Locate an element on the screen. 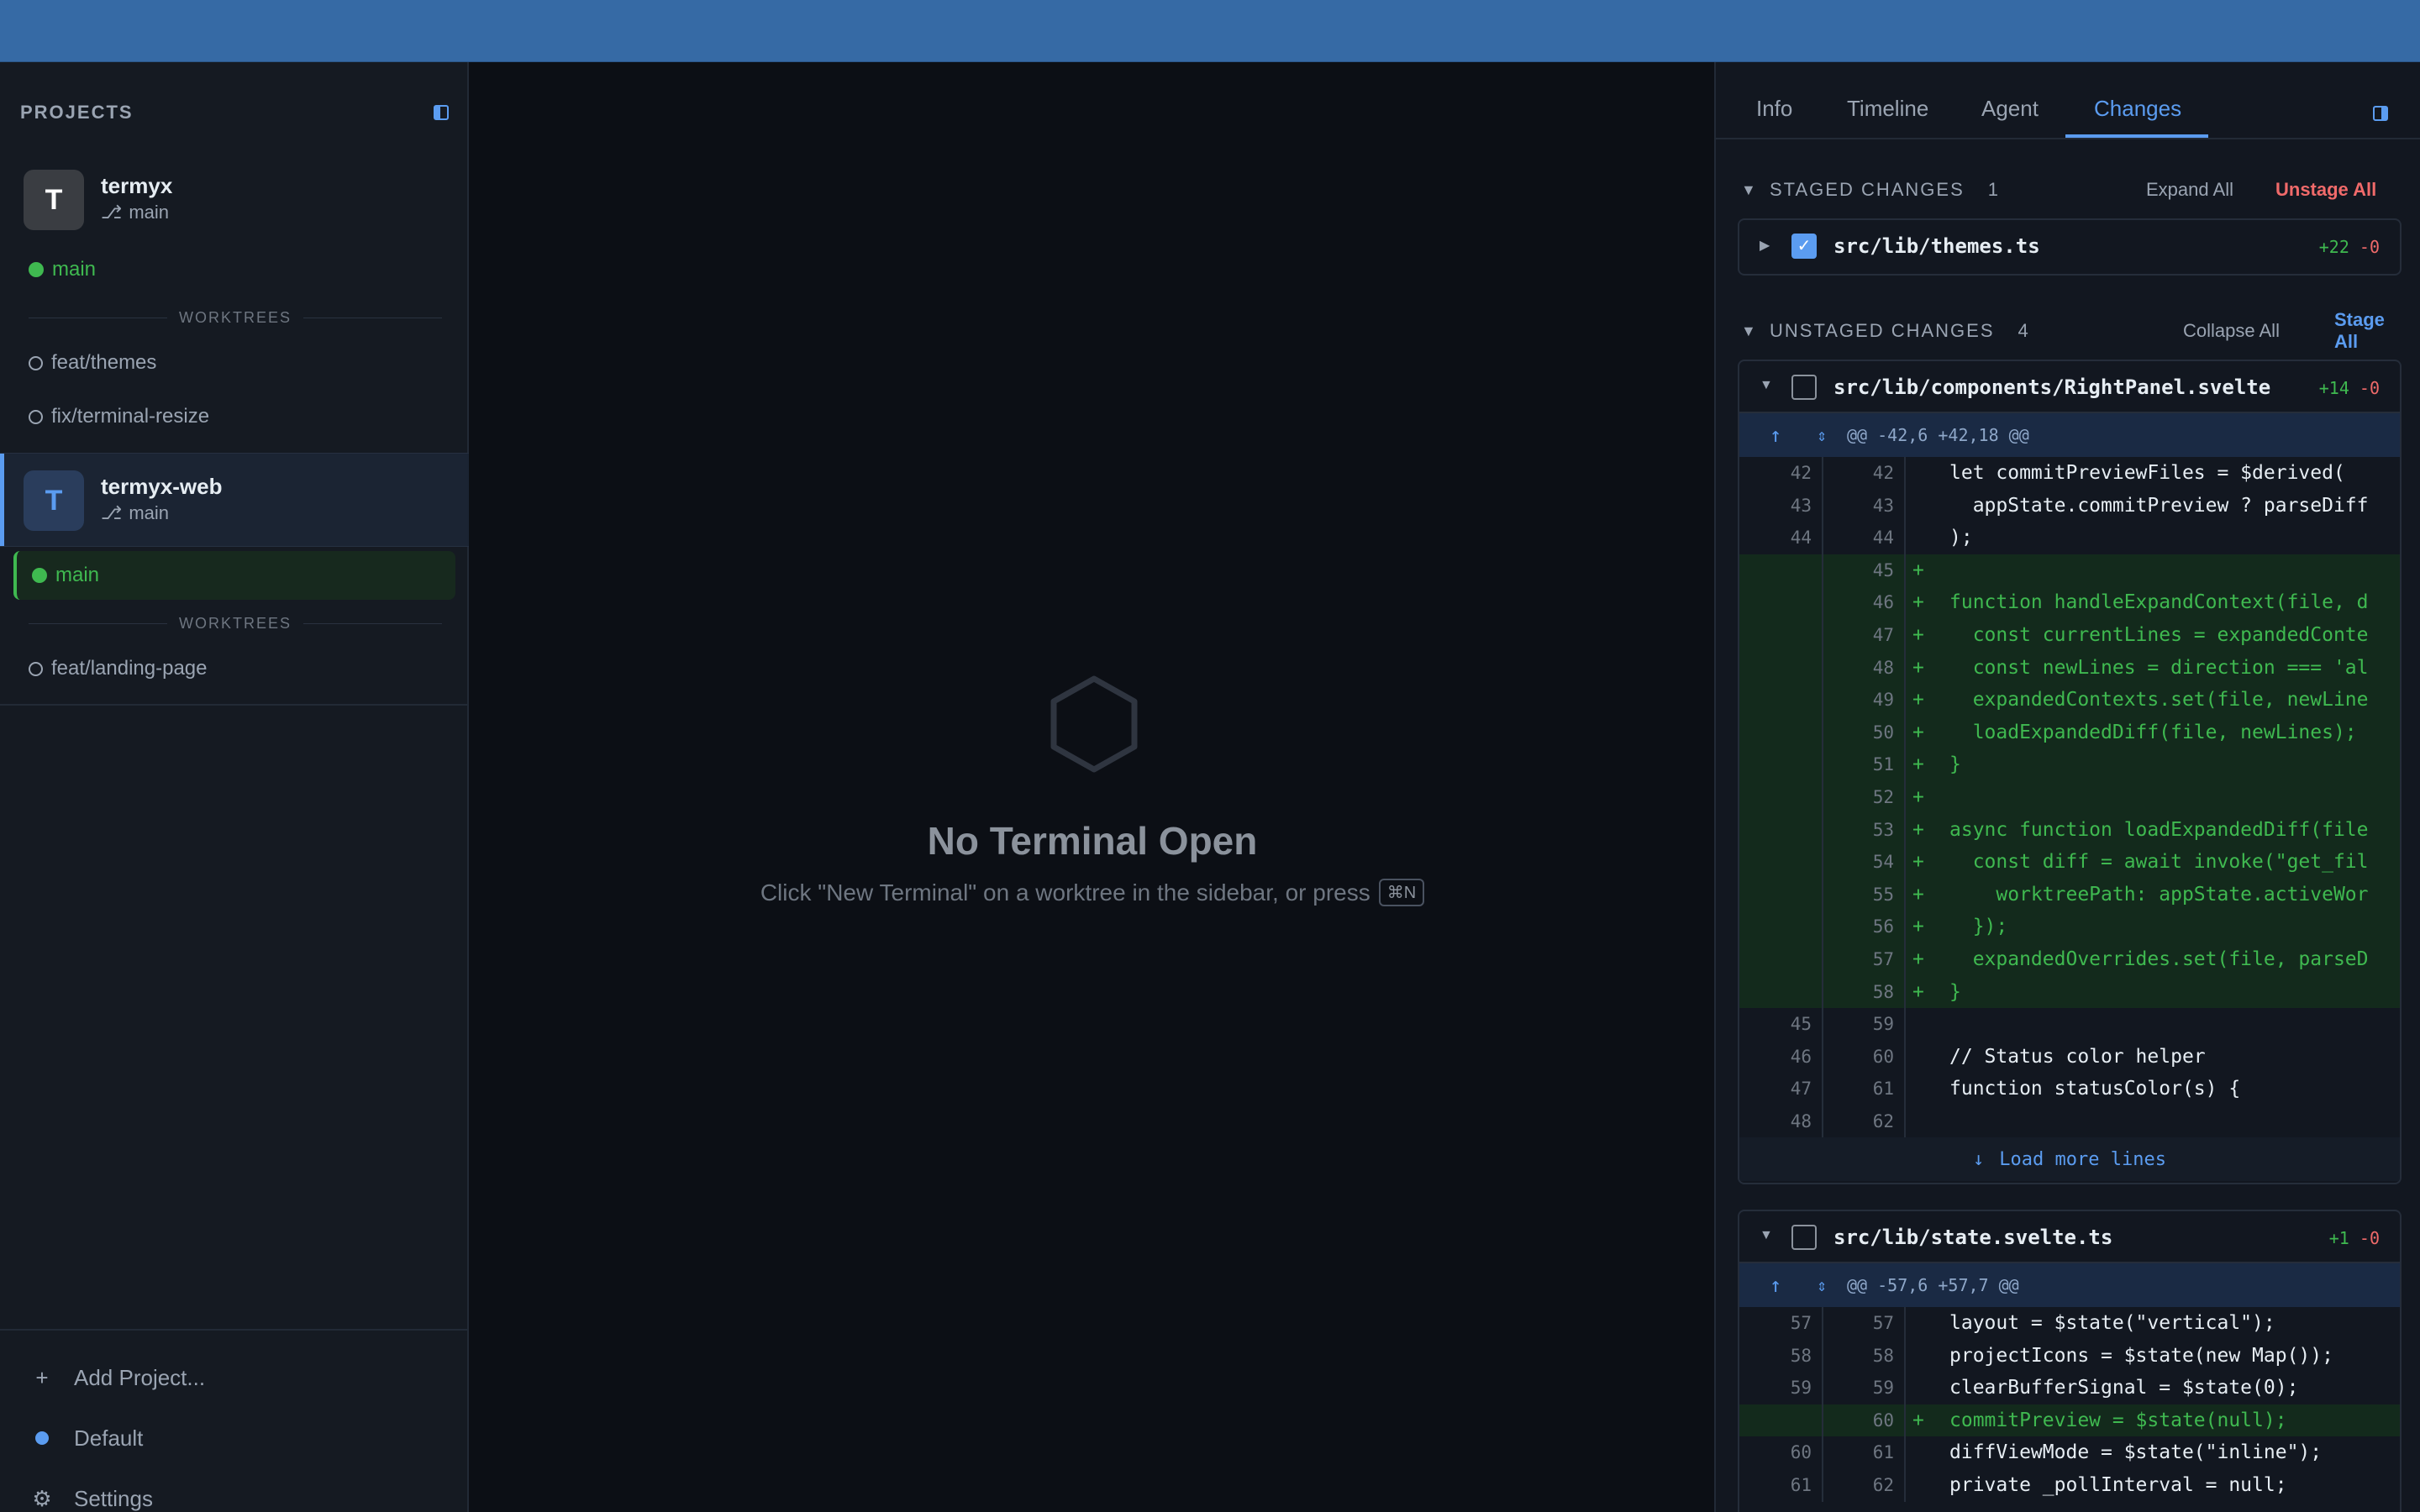 The image size is (2420, 1512). tab-info: Info is located at coordinates (1774, 109).